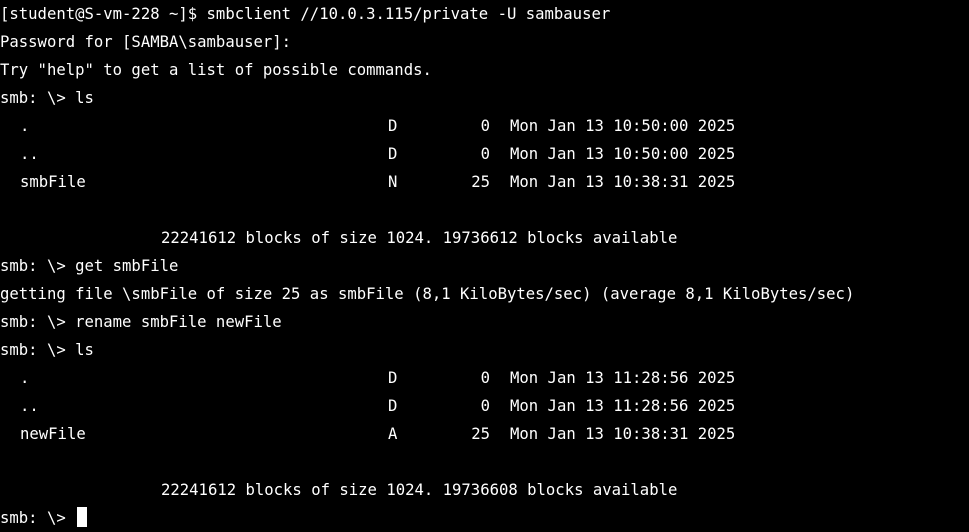 This screenshot has height=532, width=969. I want to click on entry-attr: A, so click(393, 434).